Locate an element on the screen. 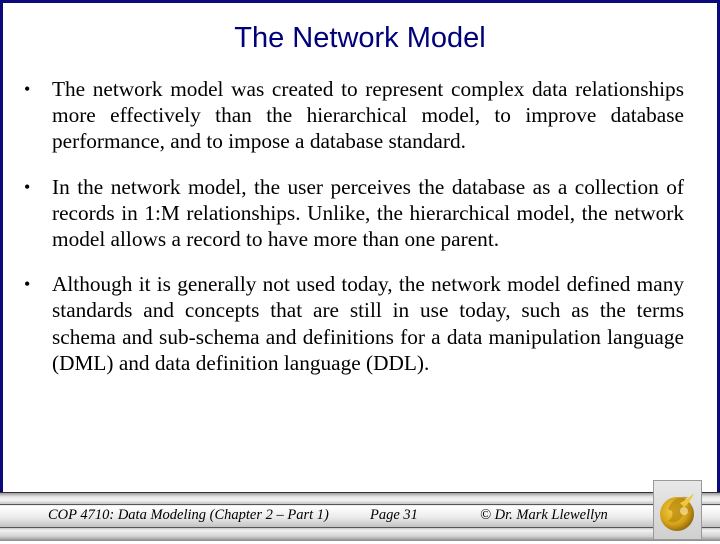  slide-title: The Network Model is located at coordinates (360, 38).